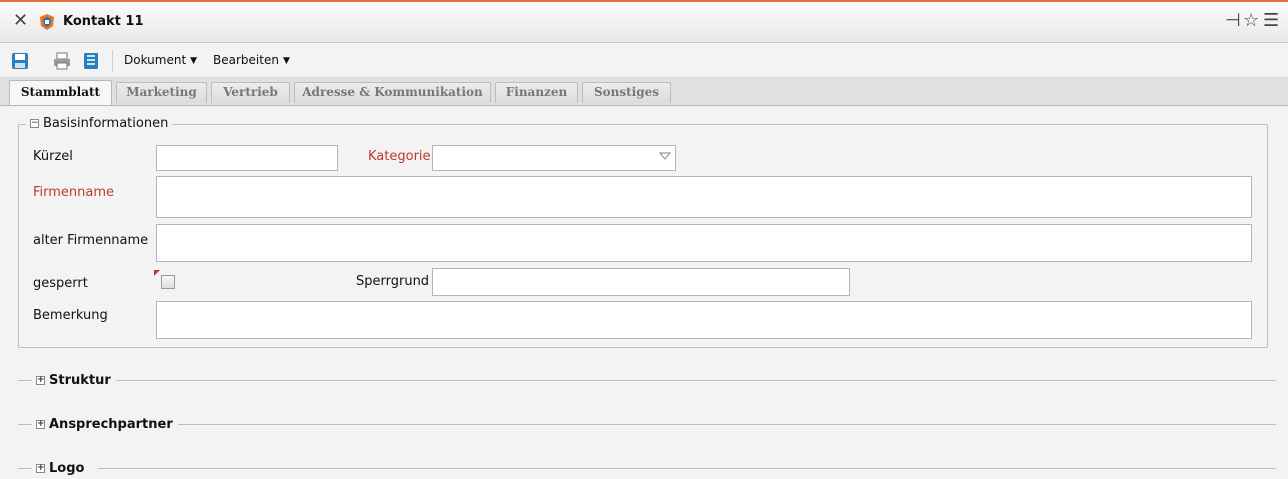 This screenshot has height=479, width=1288. Describe the element at coordinates (704, 243) in the screenshot. I see `alter-firmenname-input` at that location.